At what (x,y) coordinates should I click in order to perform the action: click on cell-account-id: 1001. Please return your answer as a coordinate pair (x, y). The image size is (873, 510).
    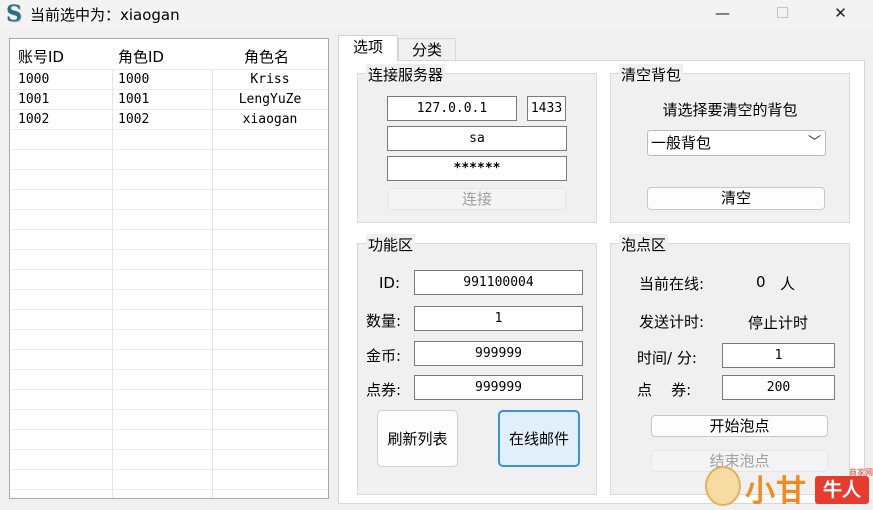
    Looking at the image, I should click on (33, 100).